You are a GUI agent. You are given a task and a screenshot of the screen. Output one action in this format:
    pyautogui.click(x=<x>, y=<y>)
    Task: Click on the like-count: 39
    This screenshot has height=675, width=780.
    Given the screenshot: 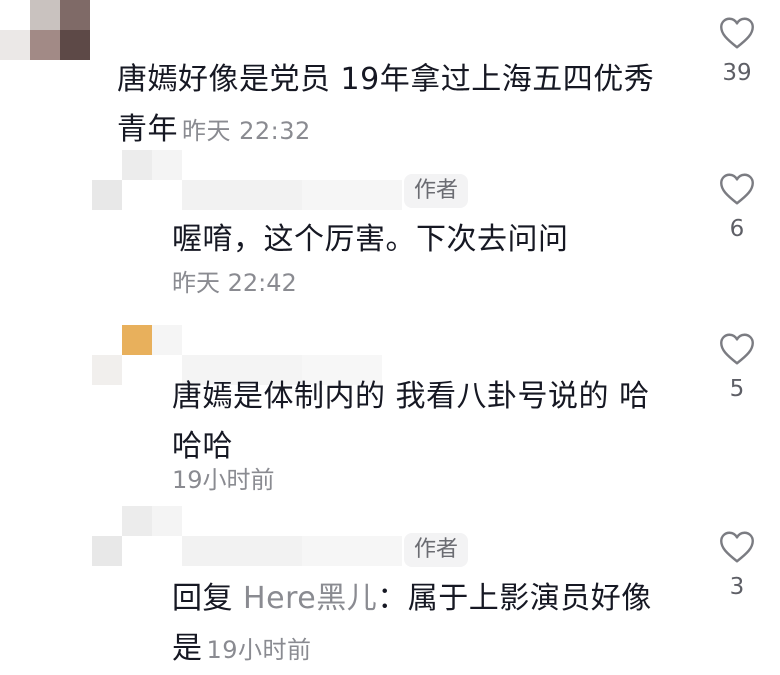 What is the action you would take?
    pyautogui.click(x=737, y=73)
    